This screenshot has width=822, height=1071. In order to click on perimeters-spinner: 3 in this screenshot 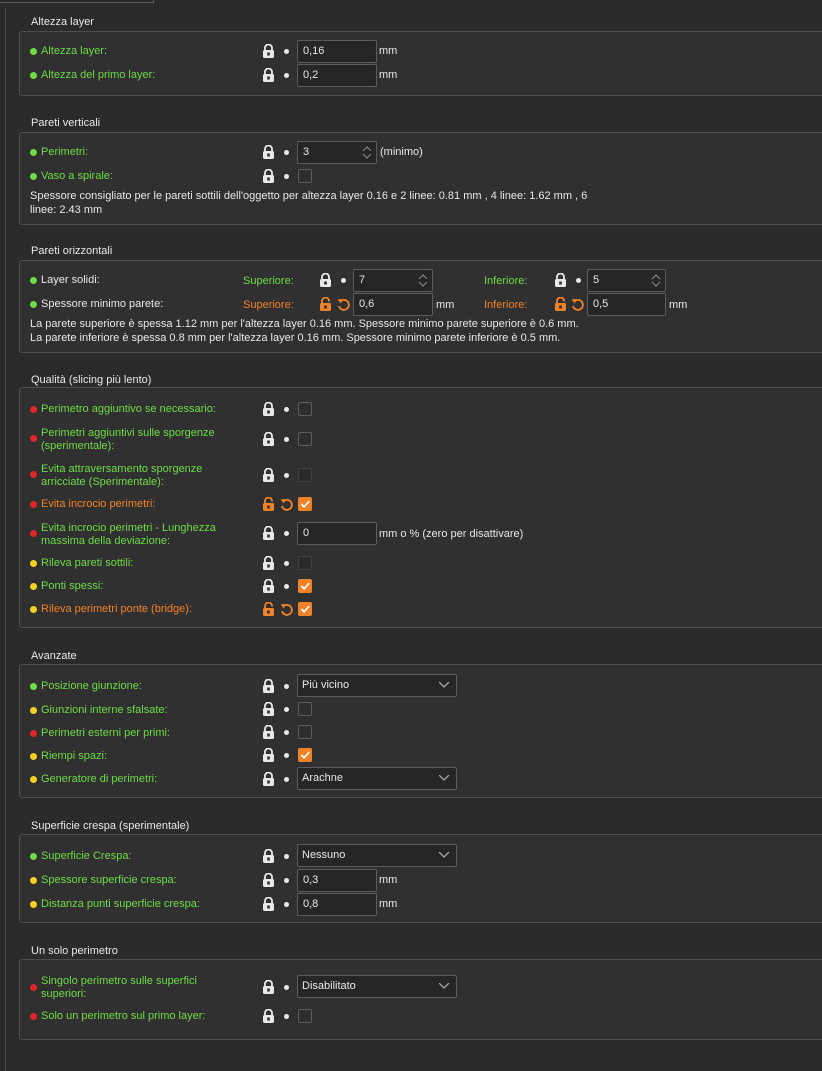, I will do `click(337, 152)`.